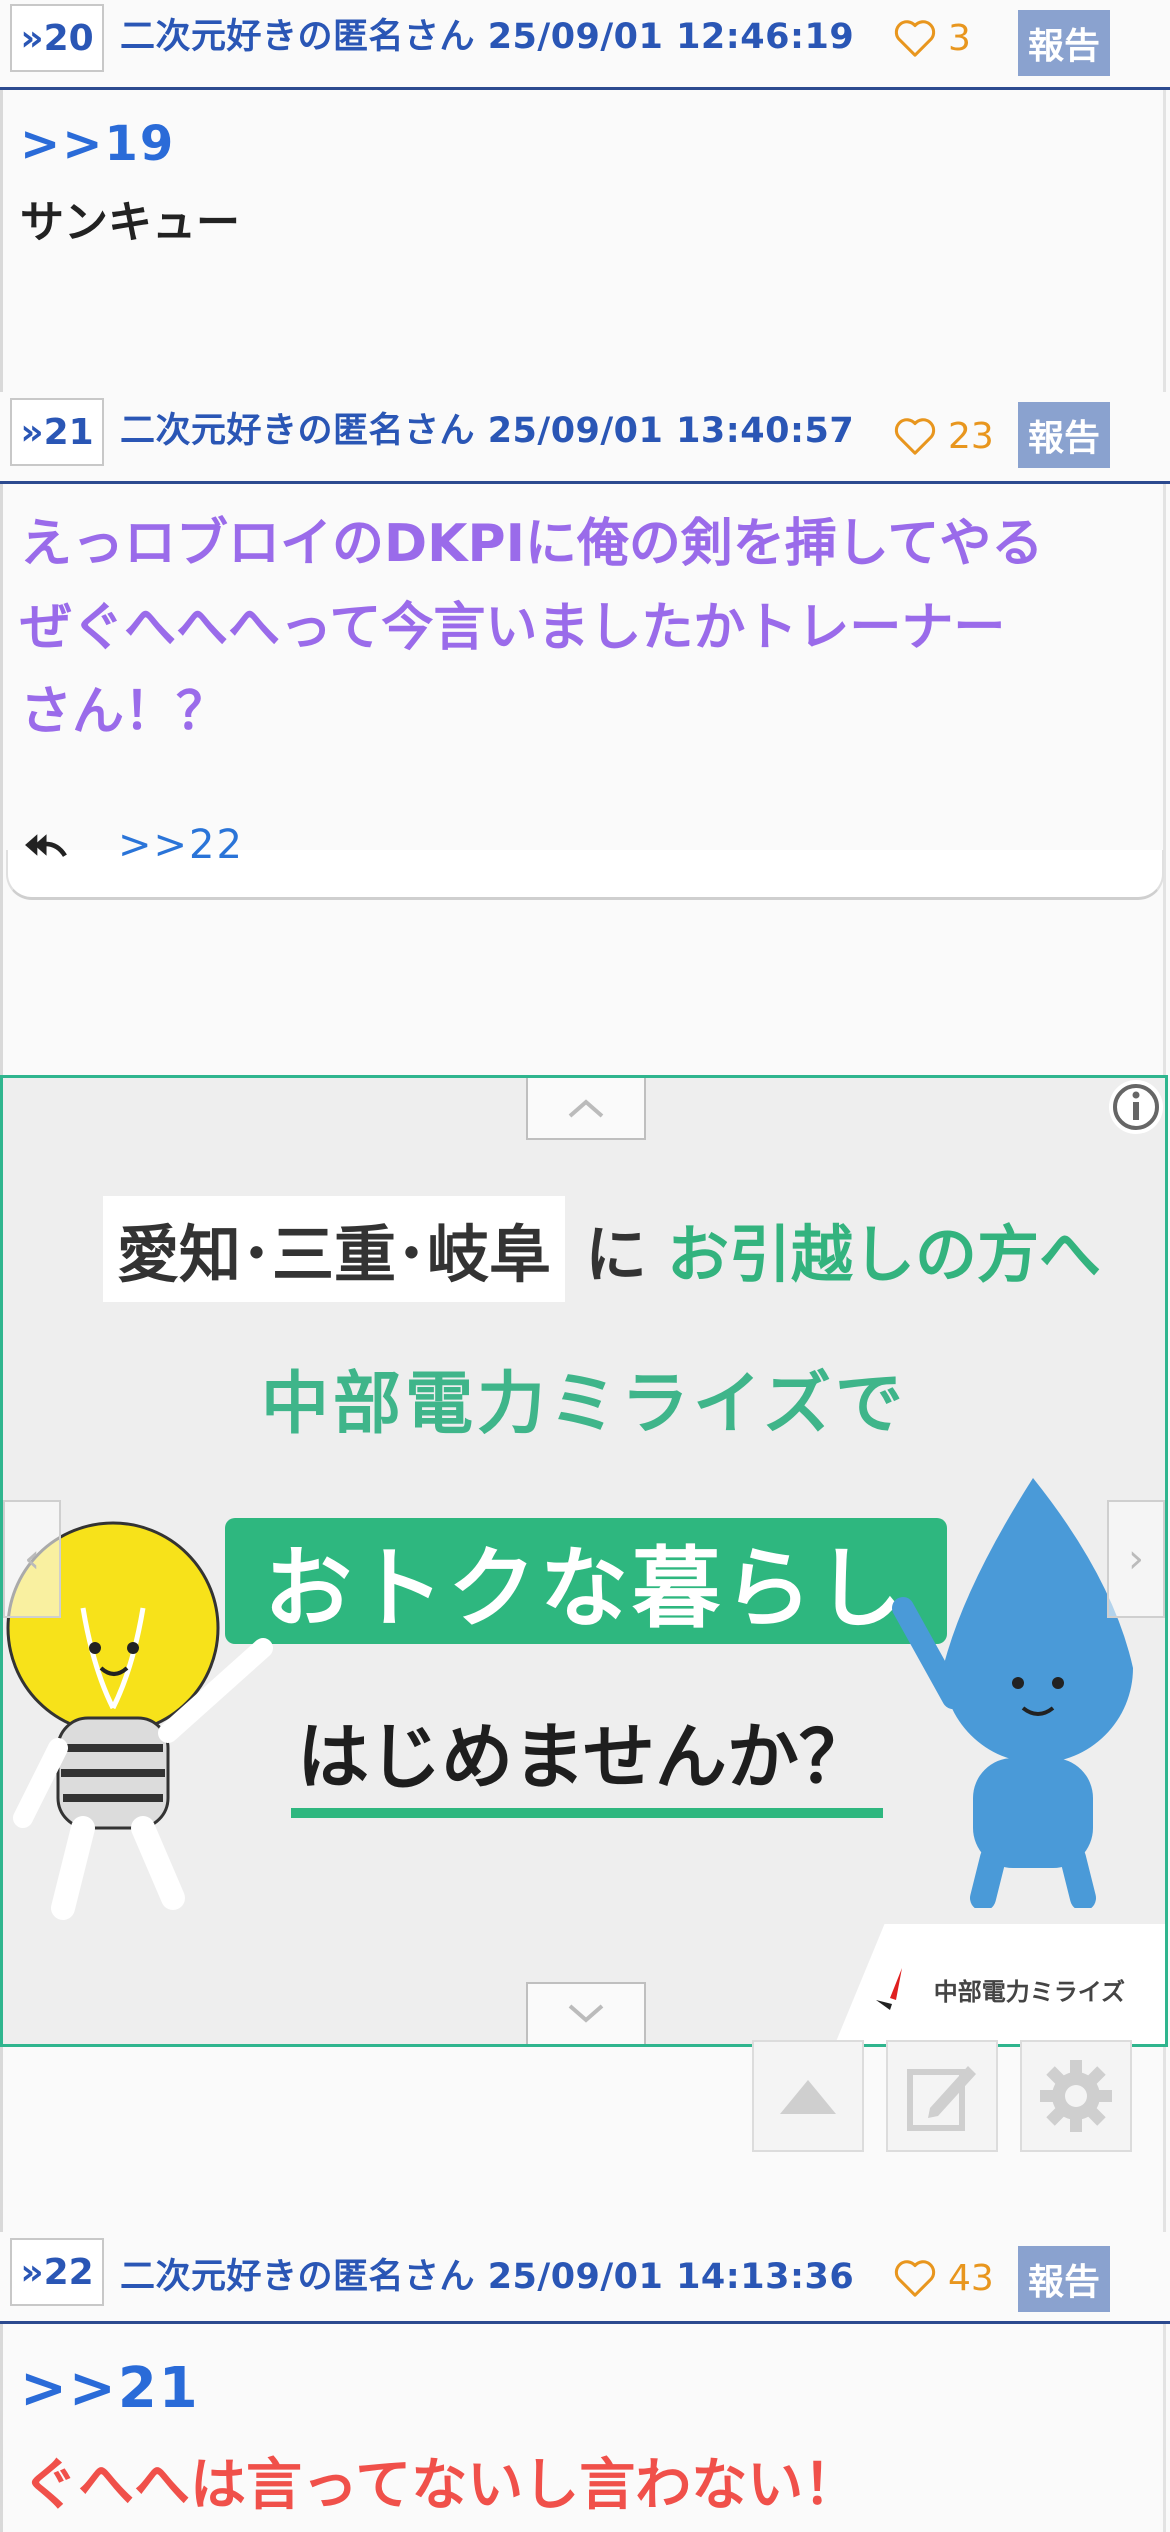  I want to click on post-datetime: 25/09/01 14:13:36, so click(671, 2277).